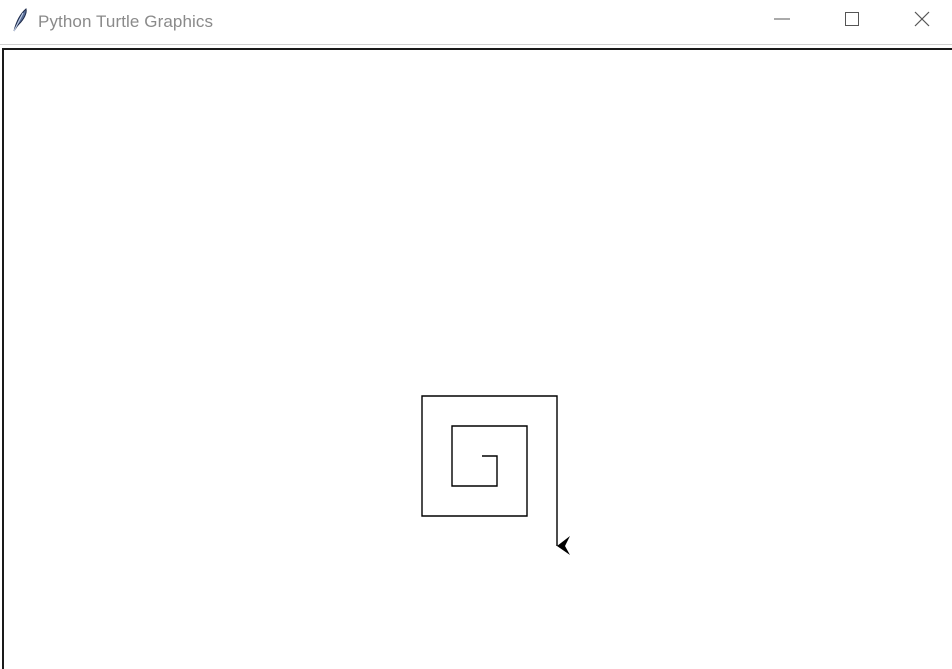 The width and height of the screenshot is (952, 669). I want to click on maximize-icon, so click(852, 21).